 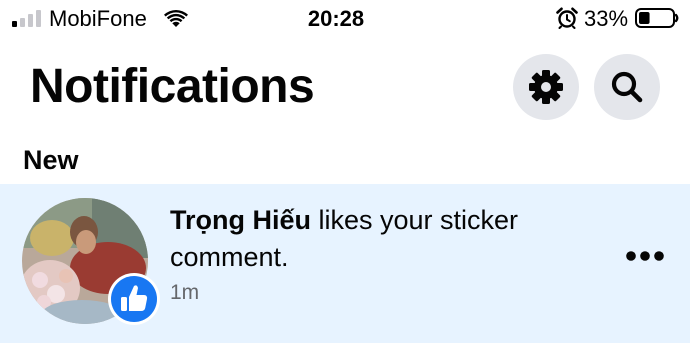 I want to click on battery-percent: 33%, so click(x=606, y=18).